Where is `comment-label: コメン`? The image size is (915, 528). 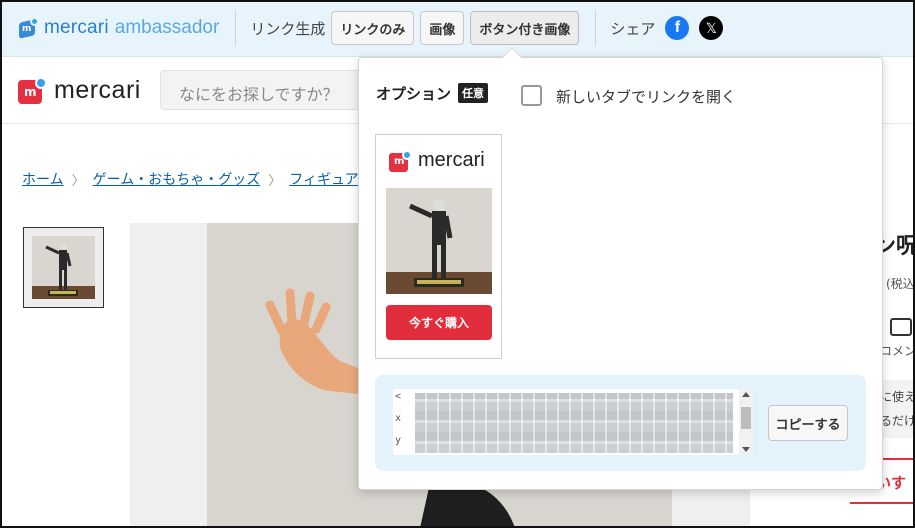
comment-label: コメン is located at coordinates (897, 351).